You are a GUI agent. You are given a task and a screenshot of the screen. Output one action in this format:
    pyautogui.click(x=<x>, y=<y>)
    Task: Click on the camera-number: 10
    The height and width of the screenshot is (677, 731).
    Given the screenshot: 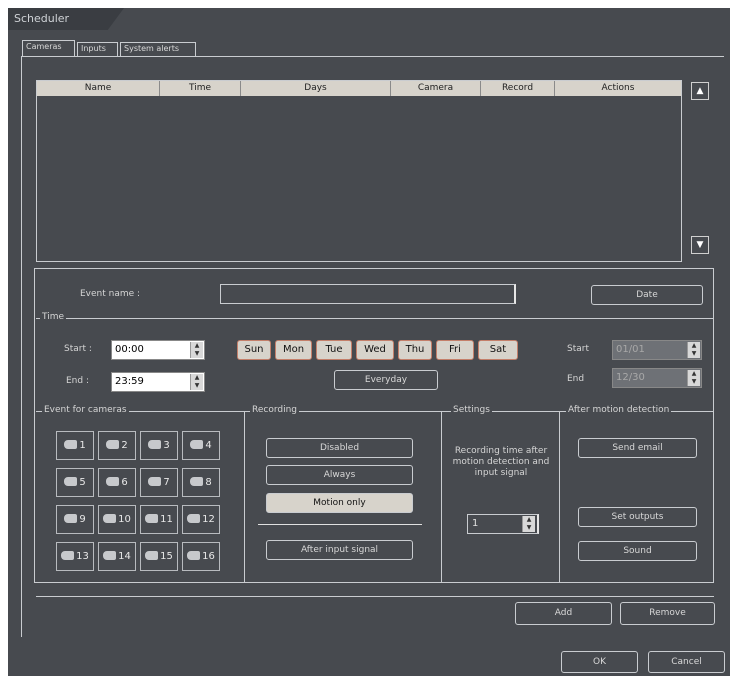 What is the action you would take?
    pyautogui.click(x=124, y=519)
    